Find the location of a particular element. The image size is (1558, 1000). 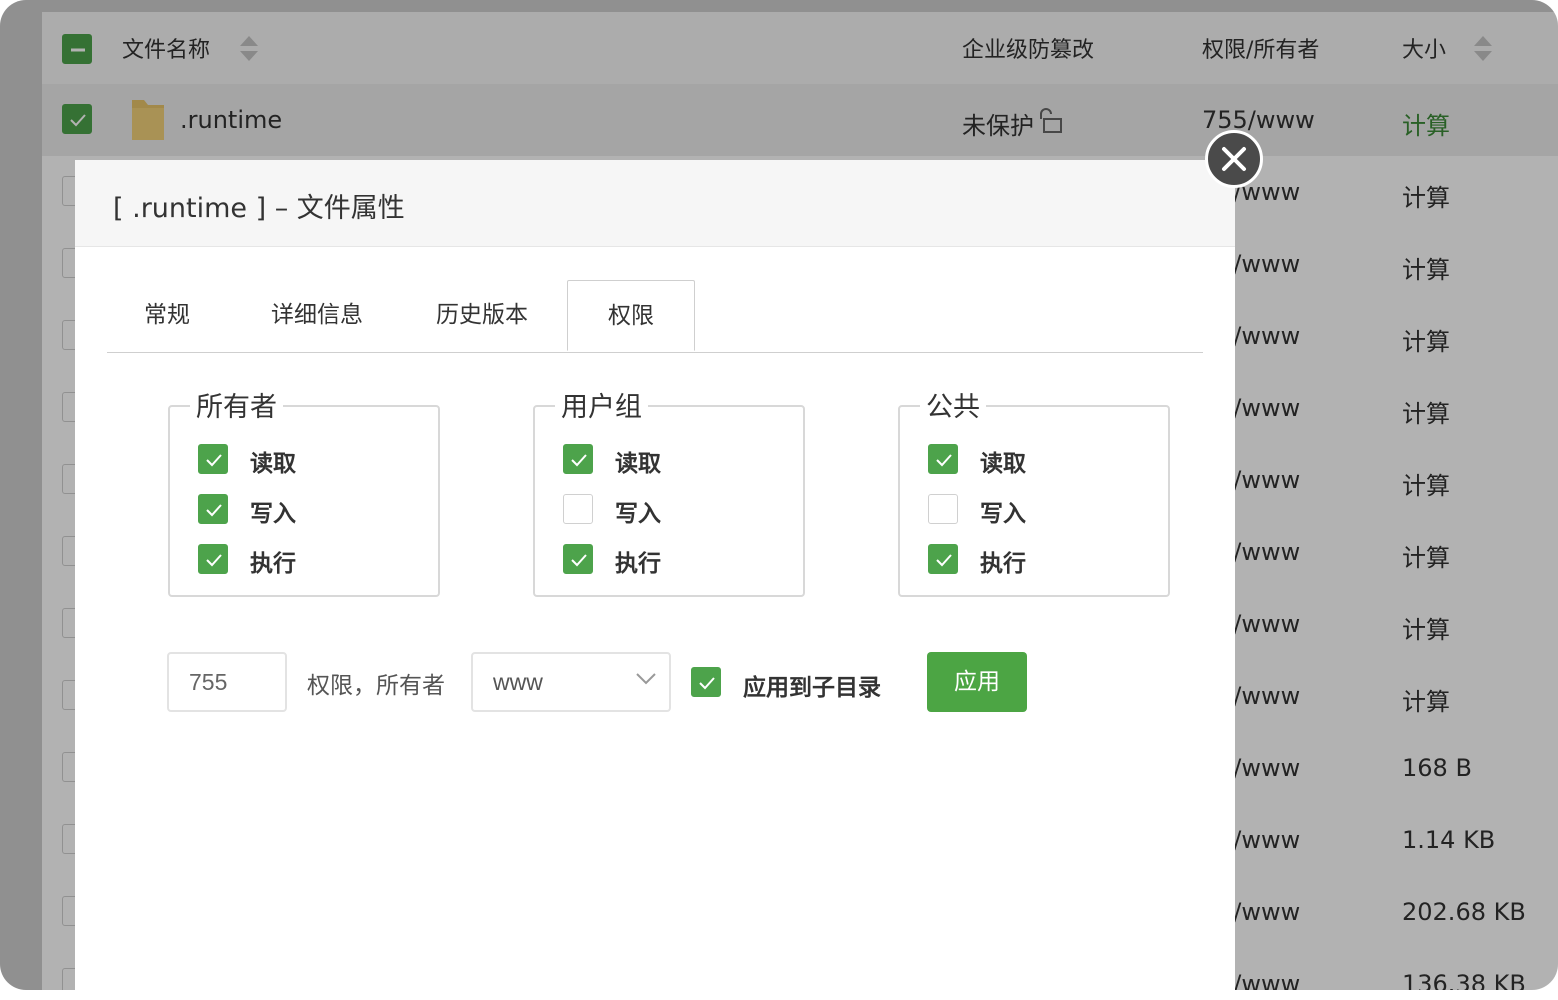

owner-select: www is located at coordinates (571, 682).